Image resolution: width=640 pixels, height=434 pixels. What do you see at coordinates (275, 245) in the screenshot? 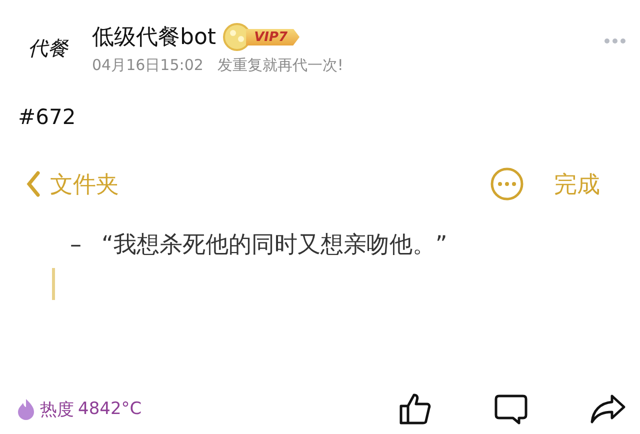
I see `note-text: “我想杀死他的同时又想亲吻他。”` at bounding box center [275, 245].